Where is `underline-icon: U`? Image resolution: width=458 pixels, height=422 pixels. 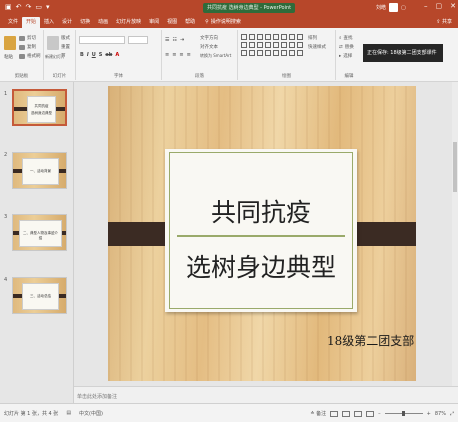
underline-icon: U is located at coordinates (94, 55).